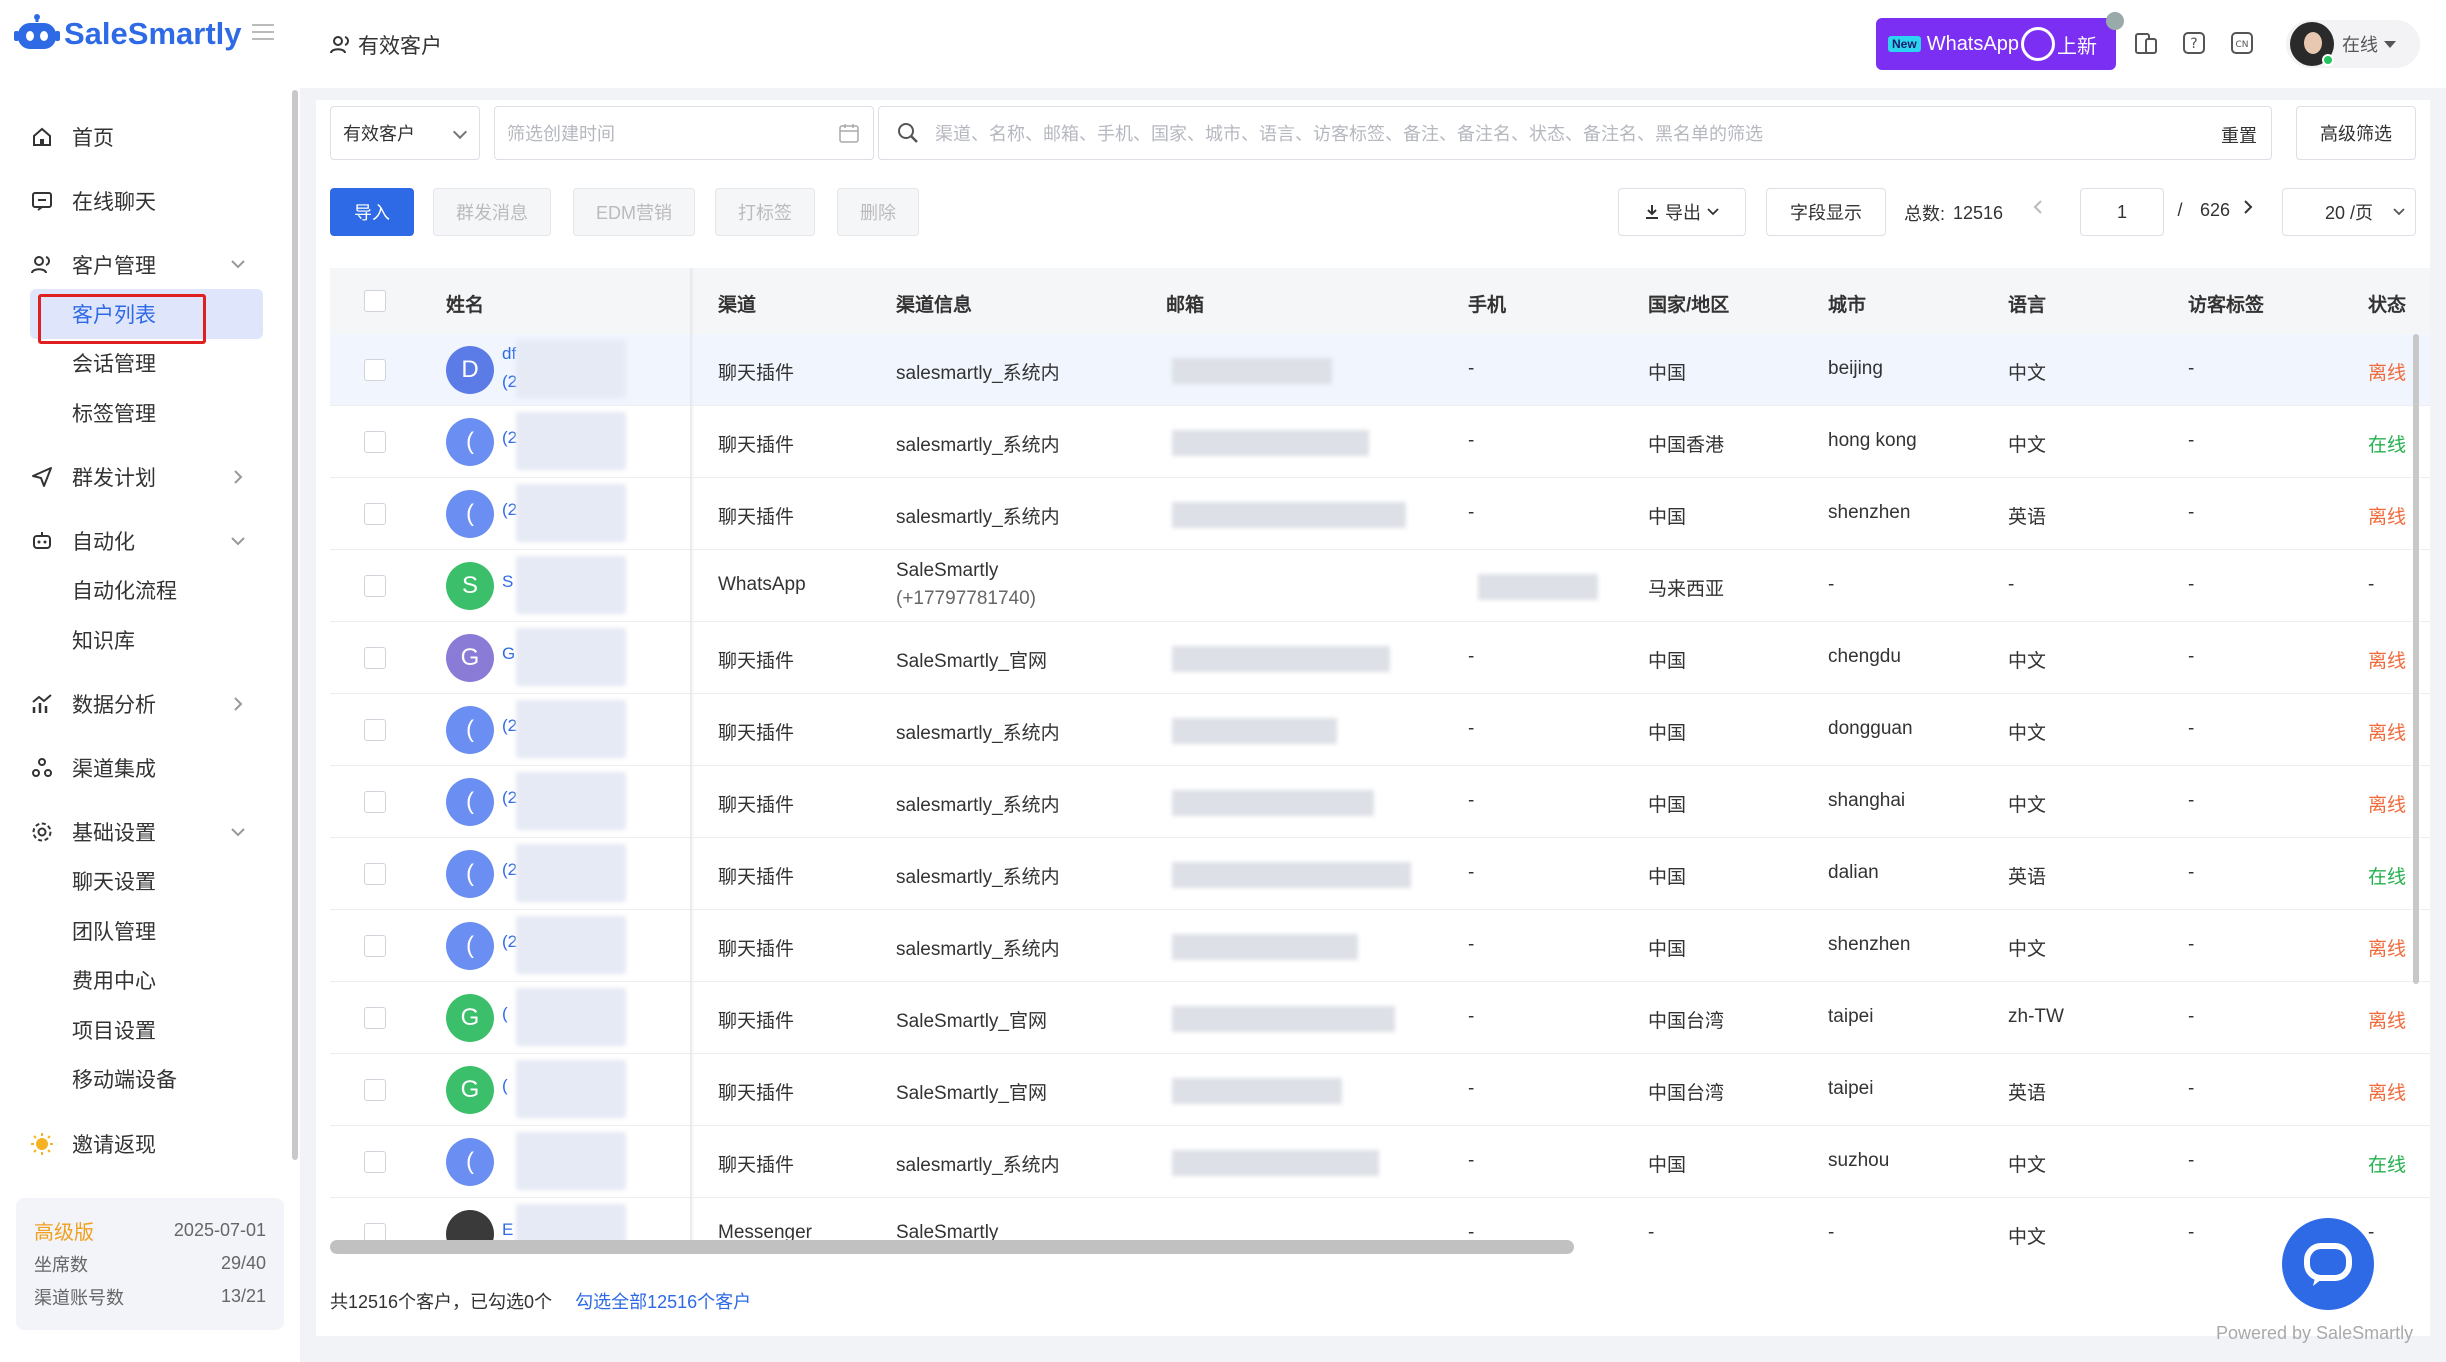  What do you see at coordinates (952, 1247) in the screenshot?
I see `table-horizontal-scrollbar` at bounding box center [952, 1247].